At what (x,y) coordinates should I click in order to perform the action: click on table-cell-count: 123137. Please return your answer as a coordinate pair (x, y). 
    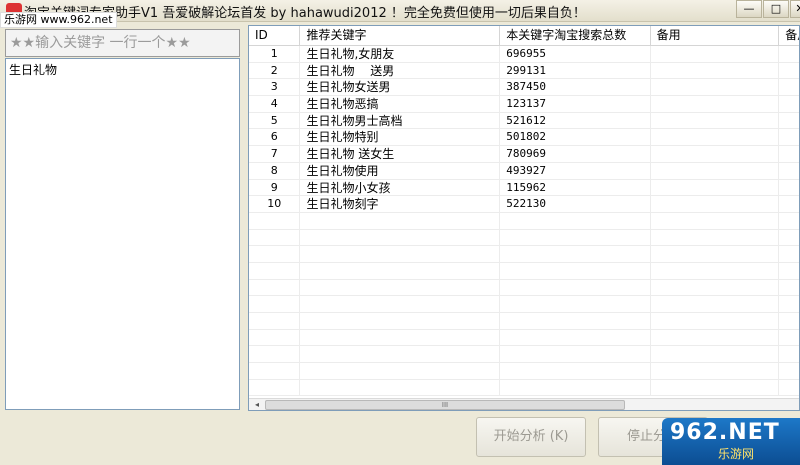
    Looking at the image, I should click on (575, 104).